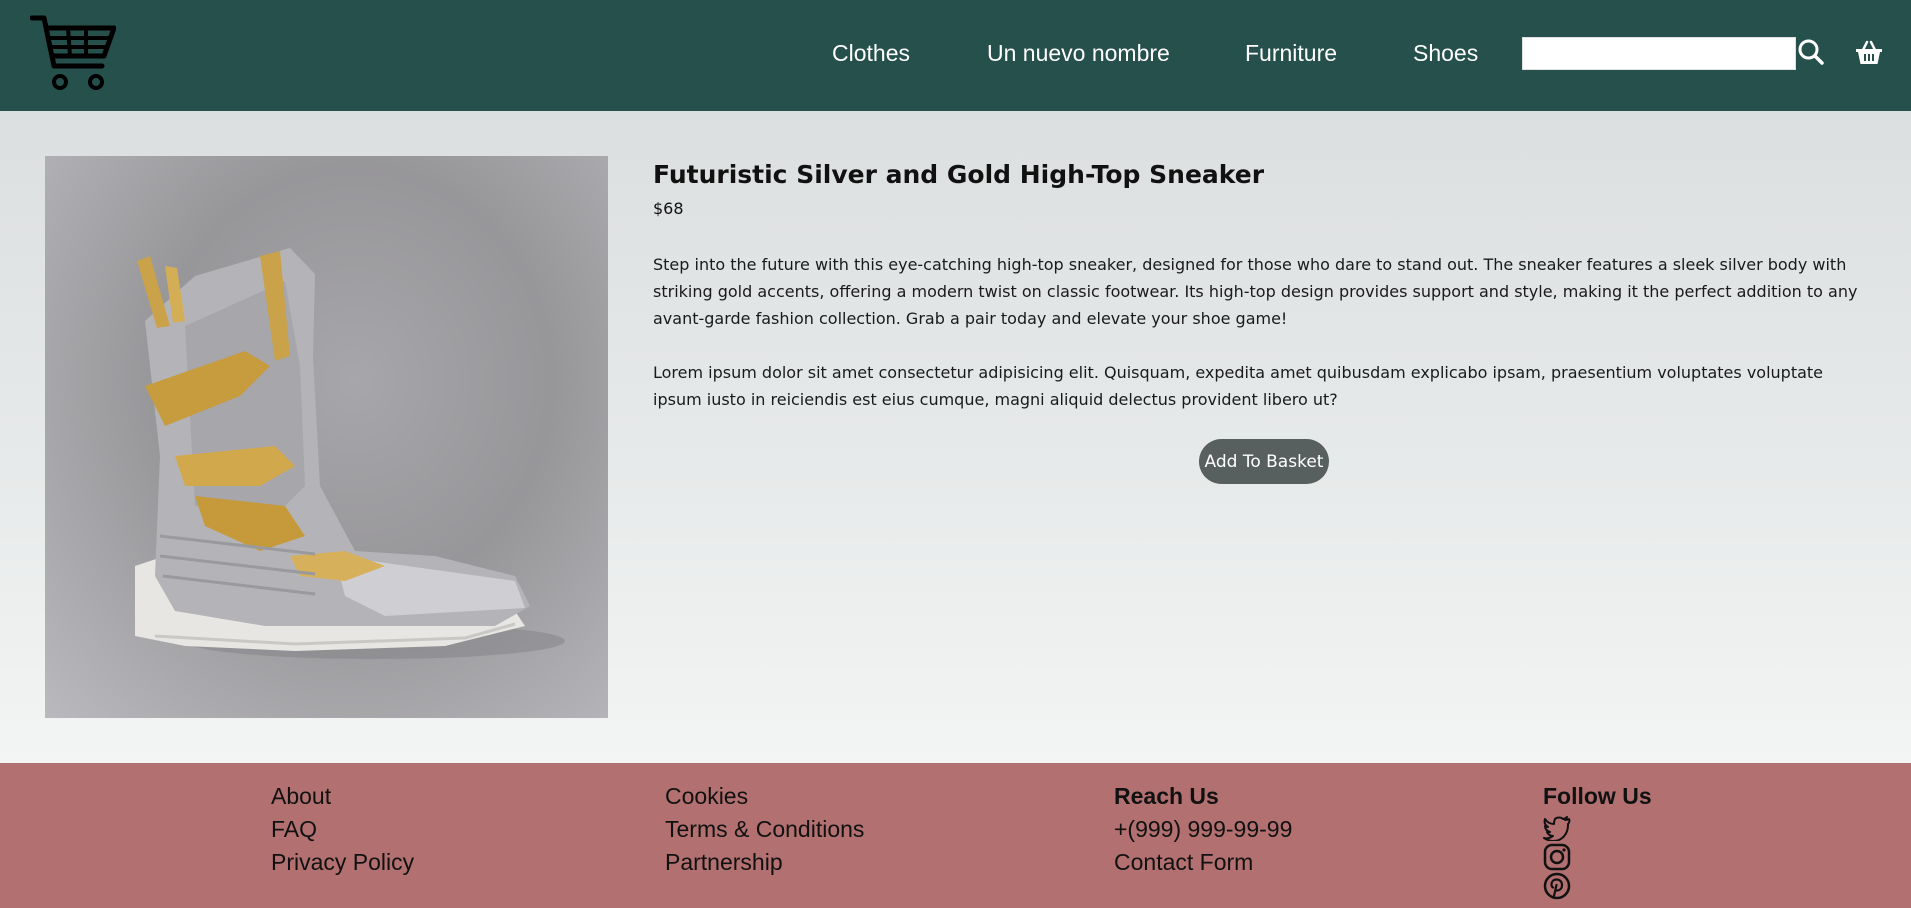 This screenshot has width=1911, height=908. Describe the element at coordinates (350, 453) in the screenshot. I see `sneaker-illustration` at that location.